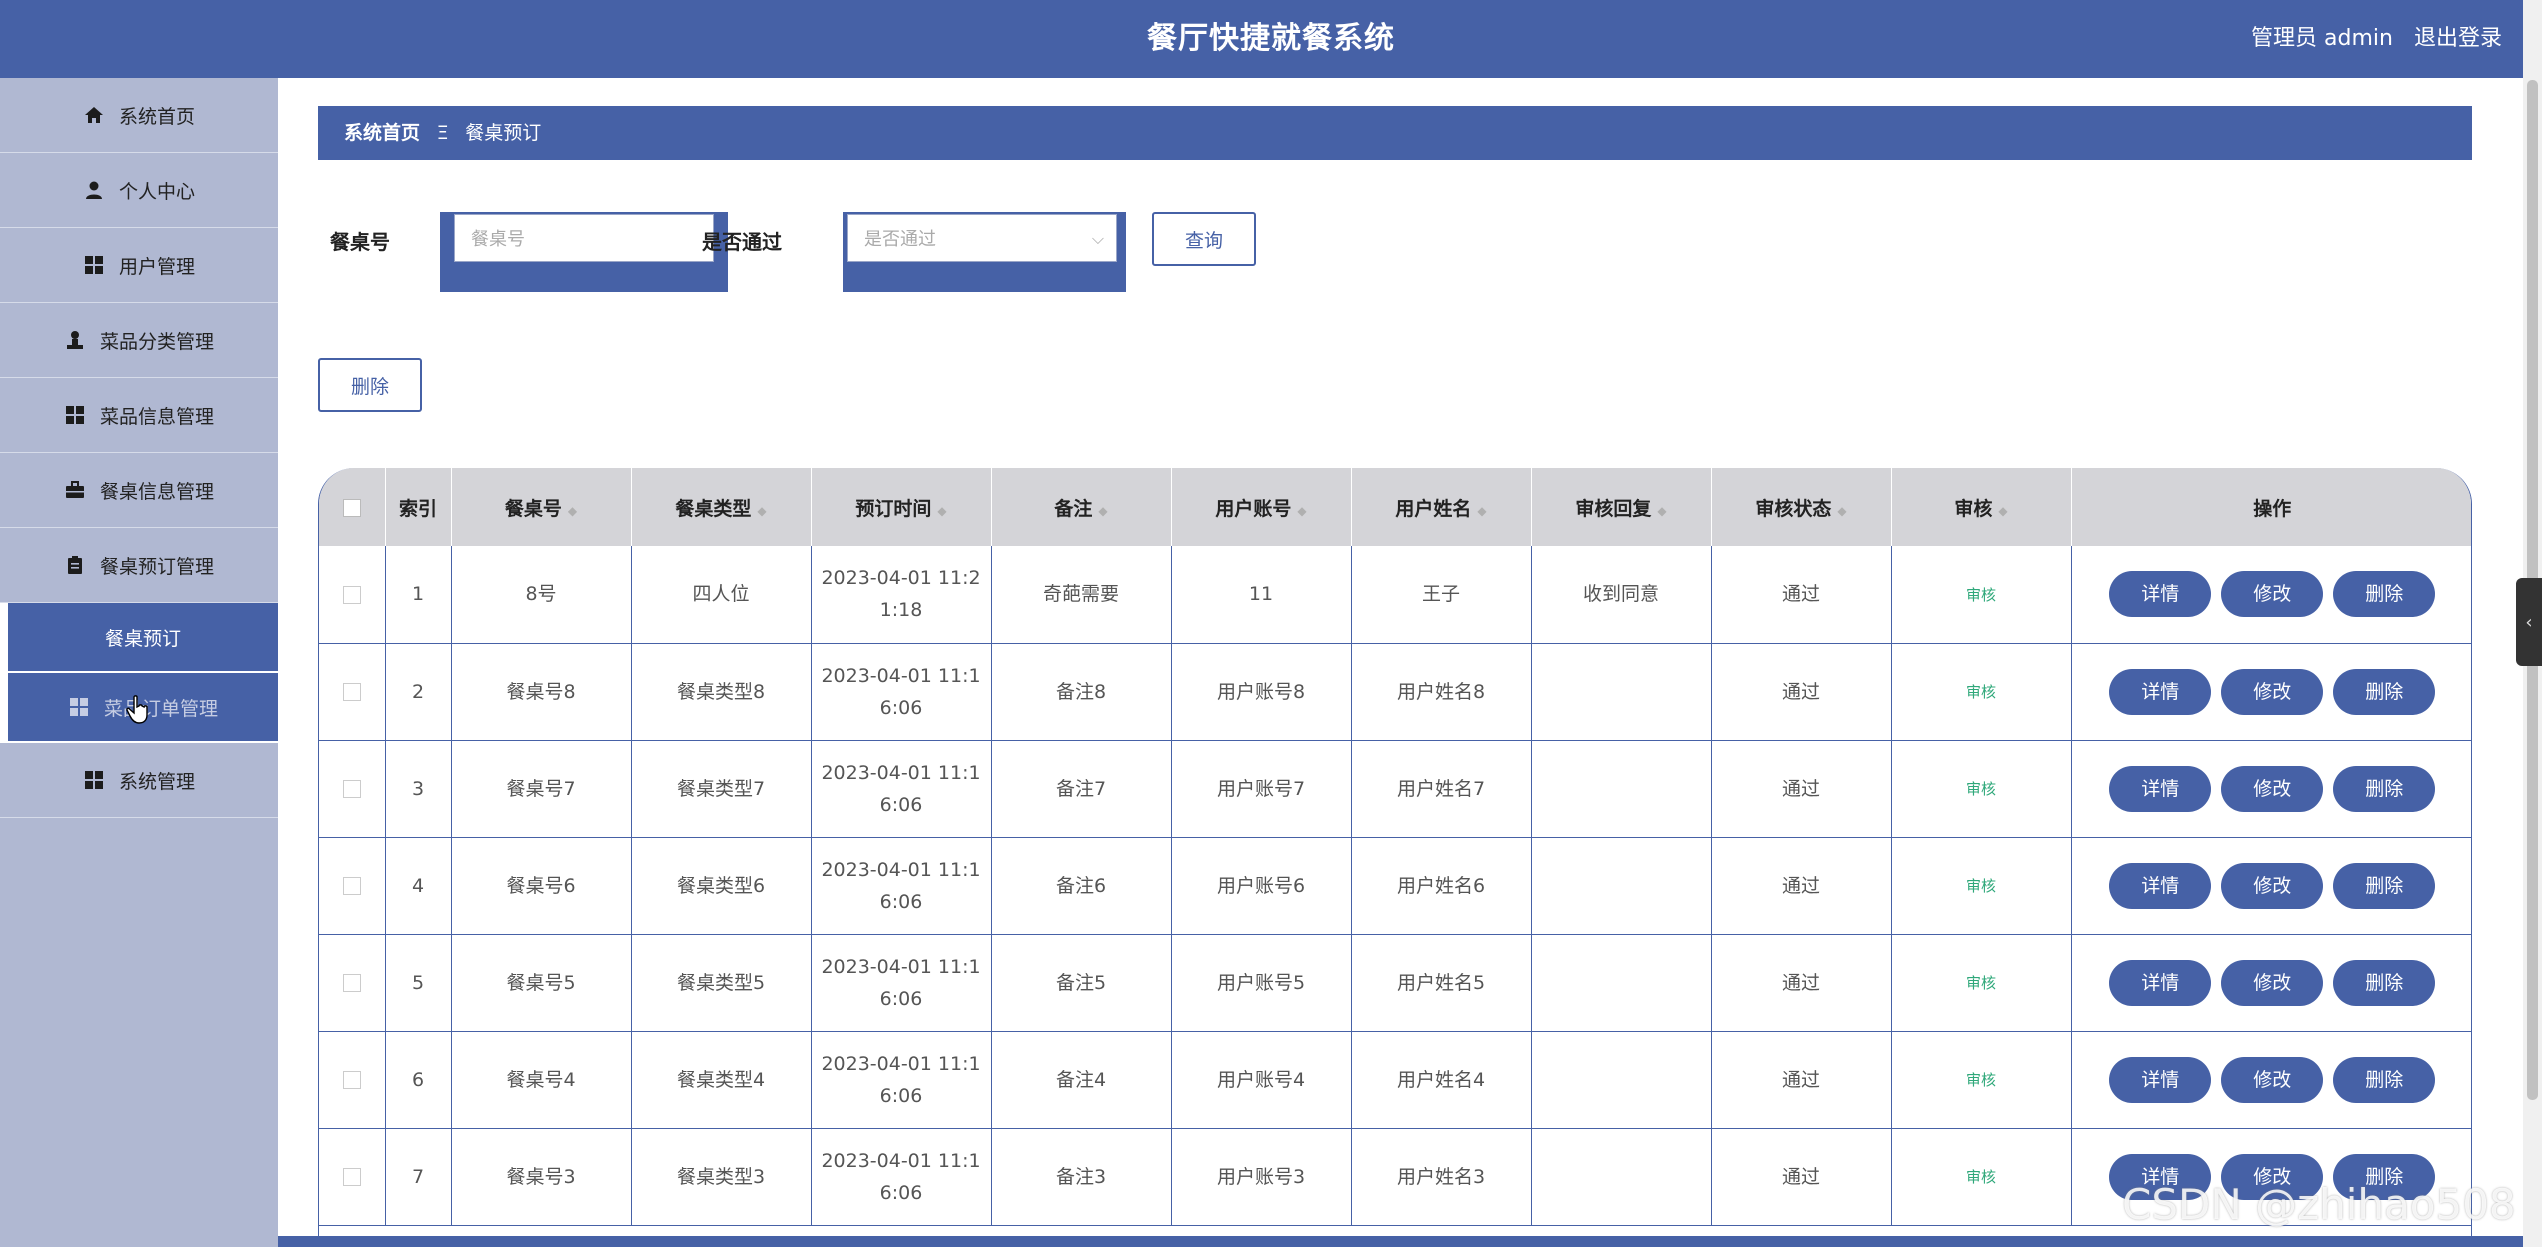 The height and width of the screenshot is (1247, 2542). What do you see at coordinates (1261, 507) in the screenshot?
I see `column-header: 用户账号 ◆` at bounding box center [1261, 507].